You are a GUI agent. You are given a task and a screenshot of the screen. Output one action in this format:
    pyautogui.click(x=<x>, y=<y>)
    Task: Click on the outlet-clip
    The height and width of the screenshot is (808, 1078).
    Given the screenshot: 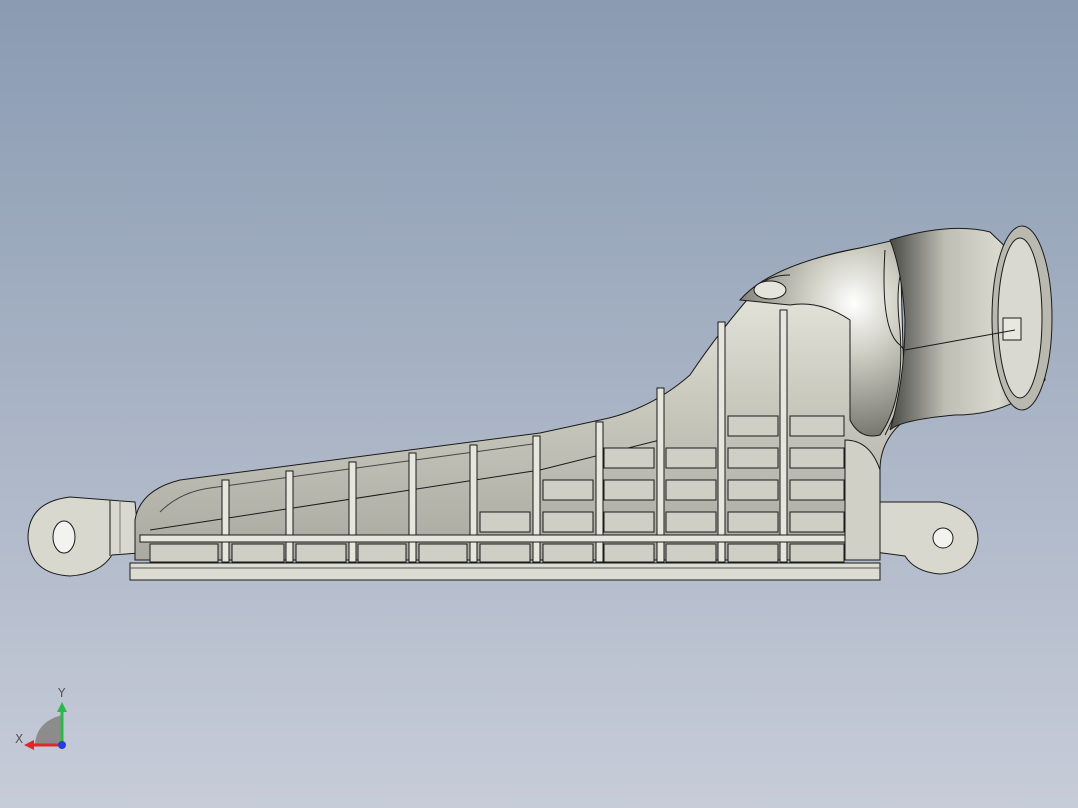 What is the action you would take?
    pyautogui.click(x=1012, y=329)
    